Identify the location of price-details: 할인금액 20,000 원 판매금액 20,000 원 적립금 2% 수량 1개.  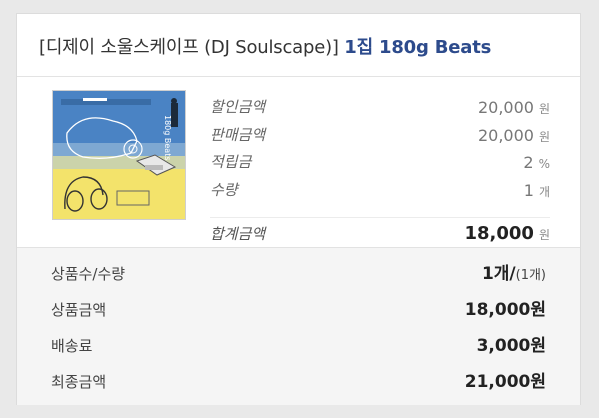
(380, 149).